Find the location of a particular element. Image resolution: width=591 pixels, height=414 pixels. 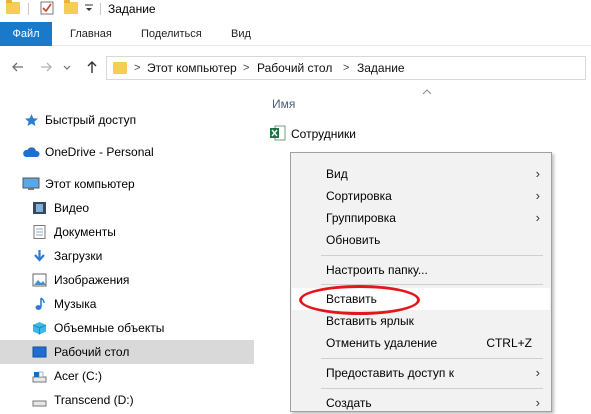

sidebar-item-label: Изображения is located at coordinates (92, 280).